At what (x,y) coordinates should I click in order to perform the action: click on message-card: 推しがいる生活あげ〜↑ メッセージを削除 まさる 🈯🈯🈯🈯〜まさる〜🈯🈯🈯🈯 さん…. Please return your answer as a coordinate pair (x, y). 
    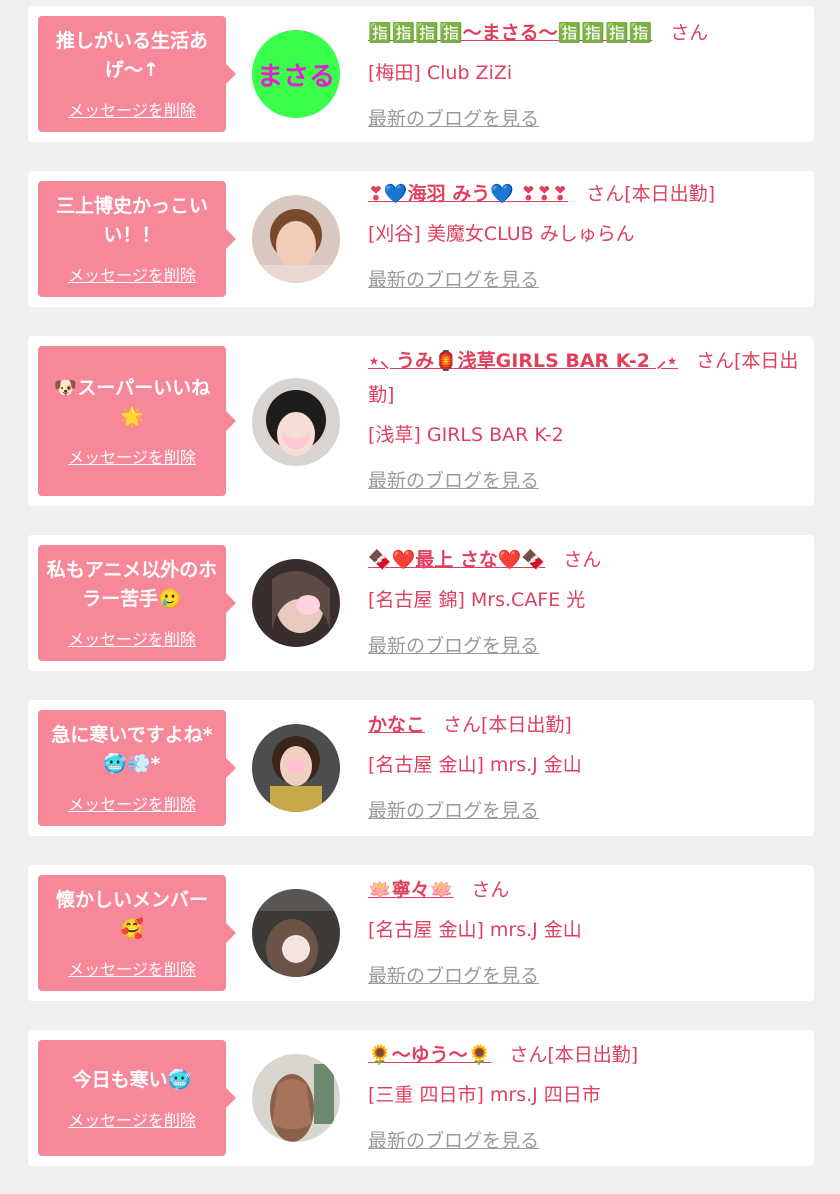
    Looking at the image, I should click on (421, 74).